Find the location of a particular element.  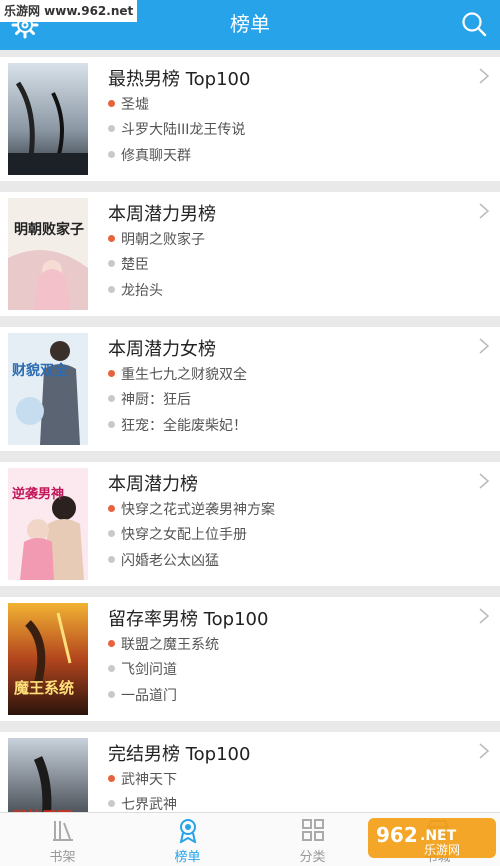

site-watermark-logo: 962 .NET 乐游网 is located at coordinates (432, 838).